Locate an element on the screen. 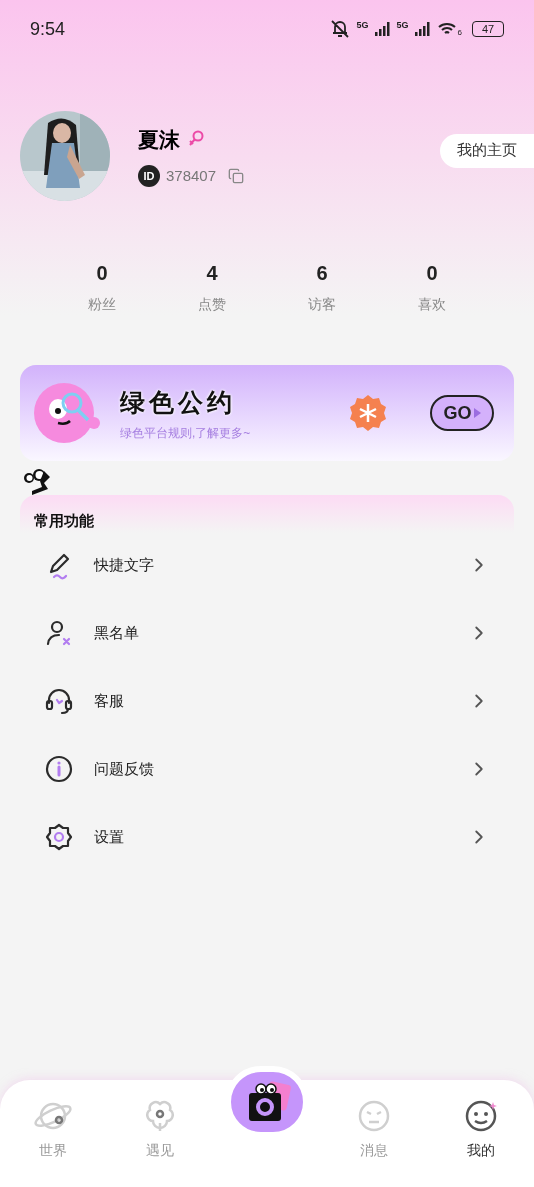 The width and height of the screenshot is (534, 1187). play-icon is located at coordinates (477, 413).